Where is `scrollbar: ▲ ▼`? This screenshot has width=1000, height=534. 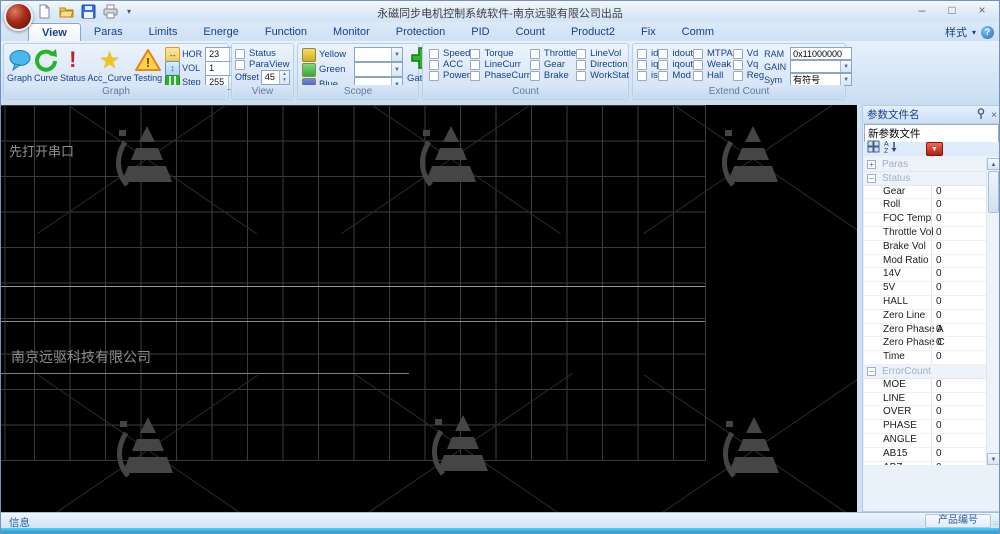 scrollbar: ▲ ▼ is located at coordinates (992, 311).